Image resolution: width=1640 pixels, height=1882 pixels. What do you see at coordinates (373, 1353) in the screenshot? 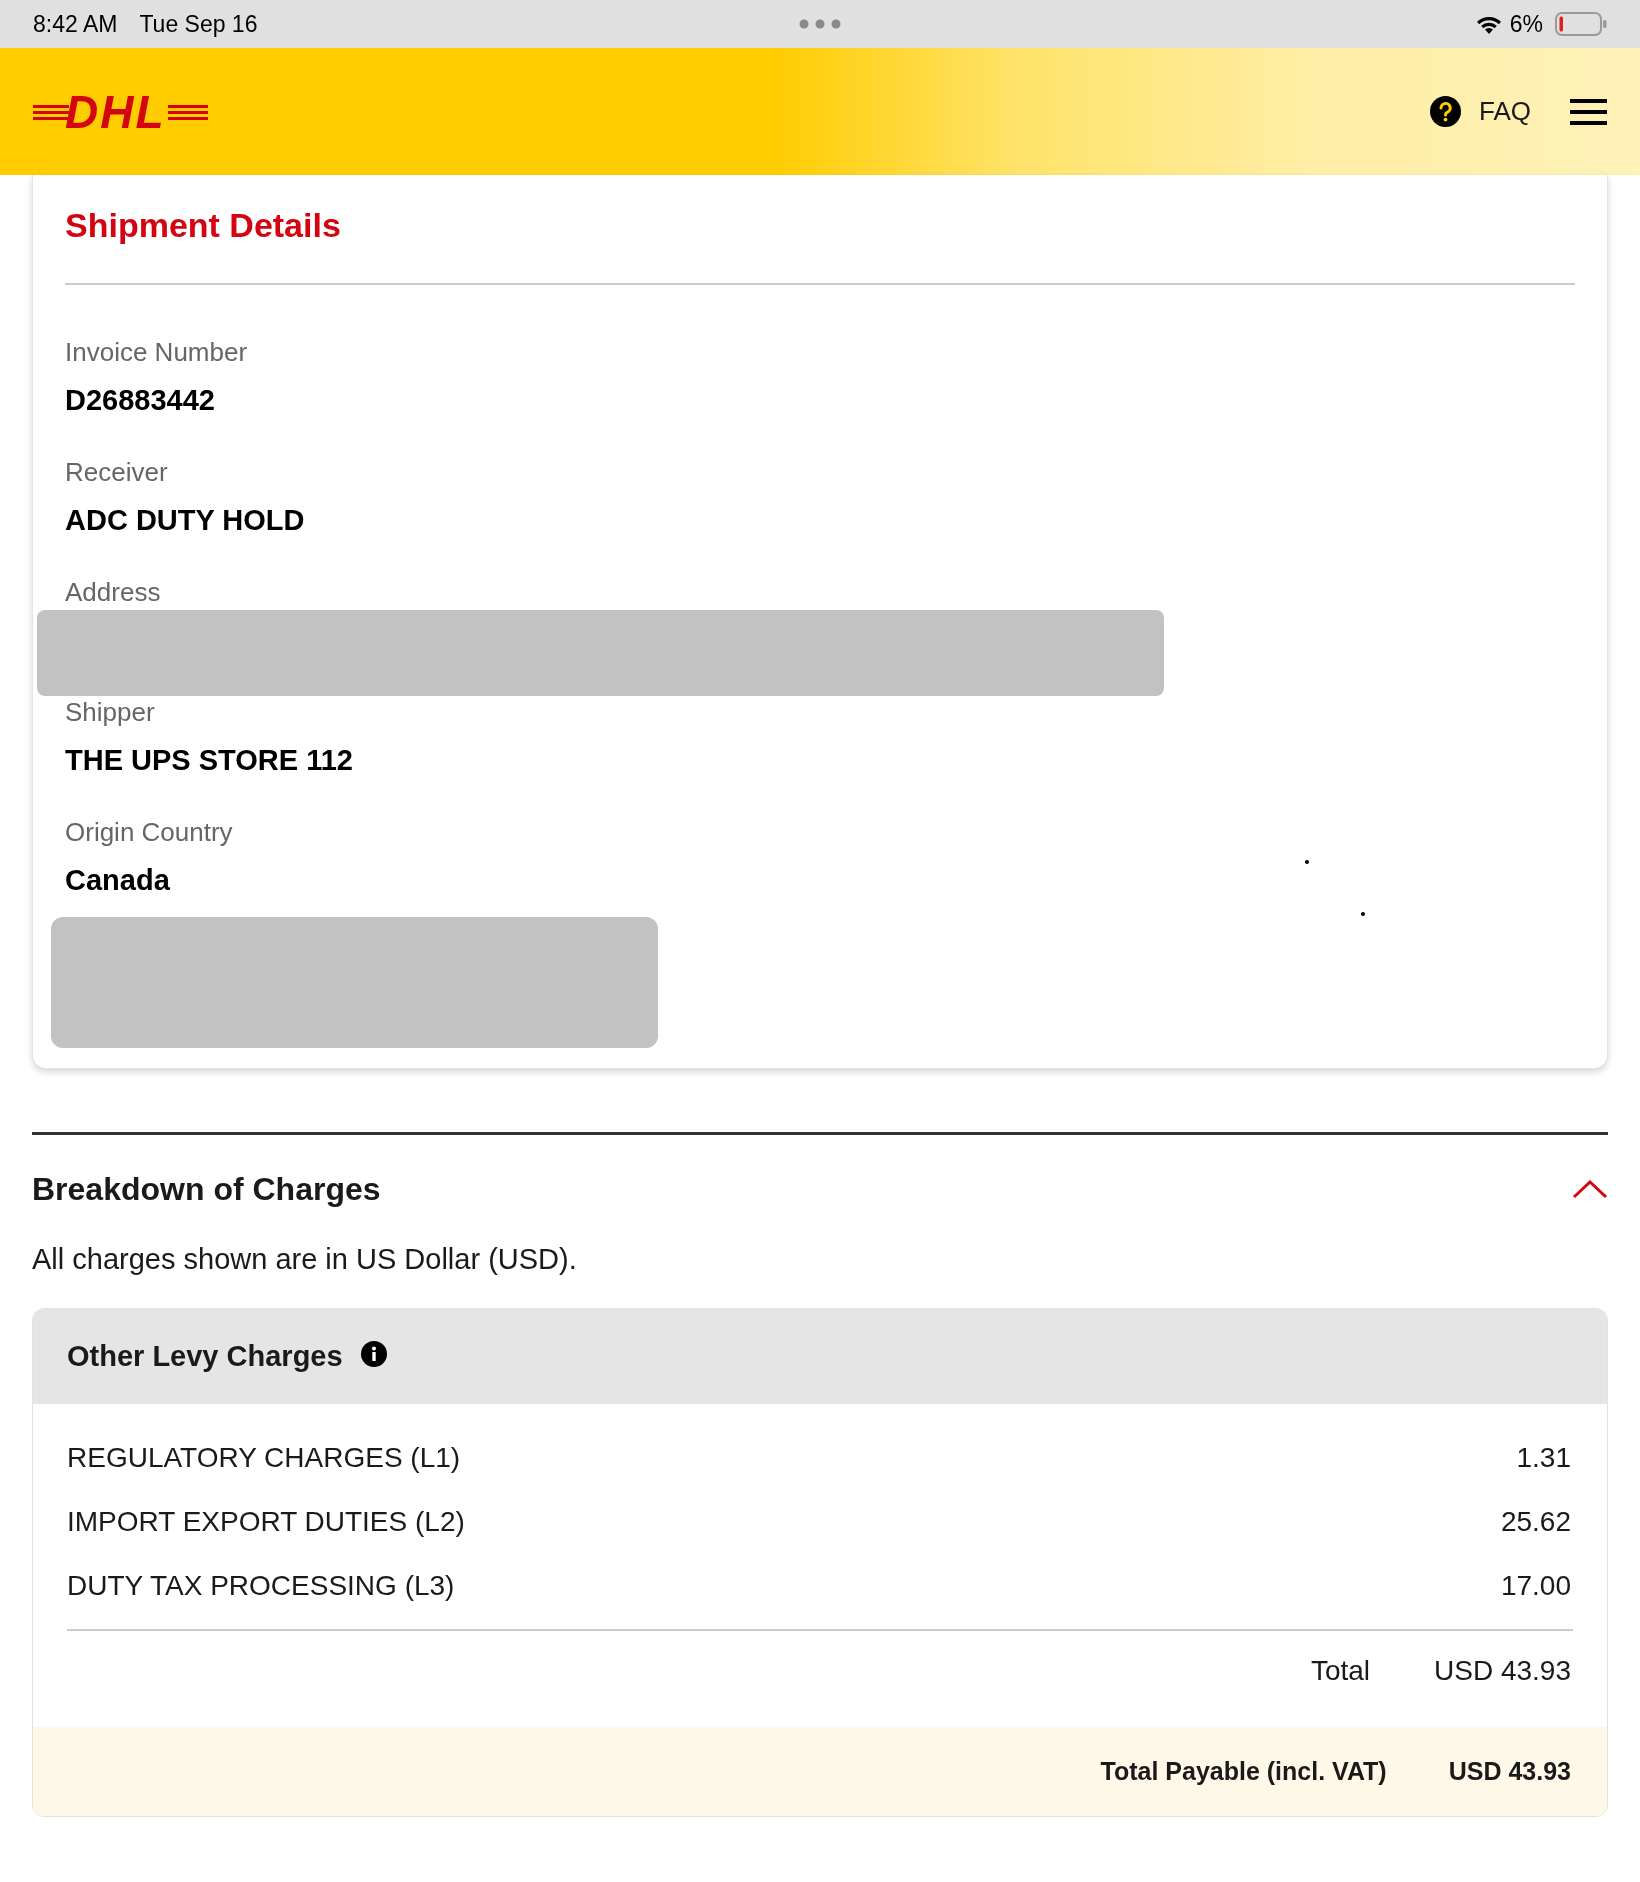
I see `info-icon` at bounding box center [373, 1353].